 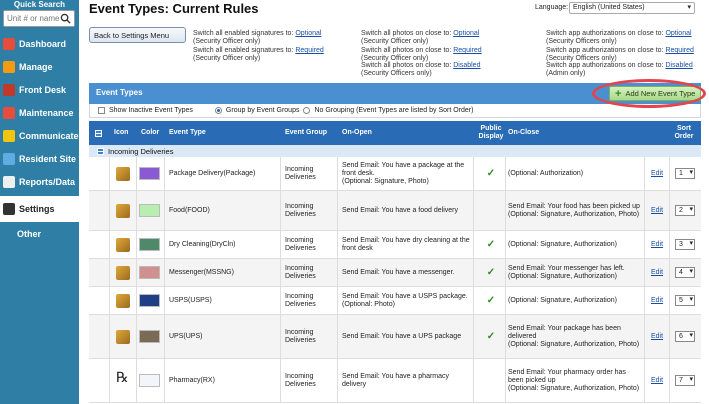 I want to click on sort-order-select: 6, so click(x=685, y=336).